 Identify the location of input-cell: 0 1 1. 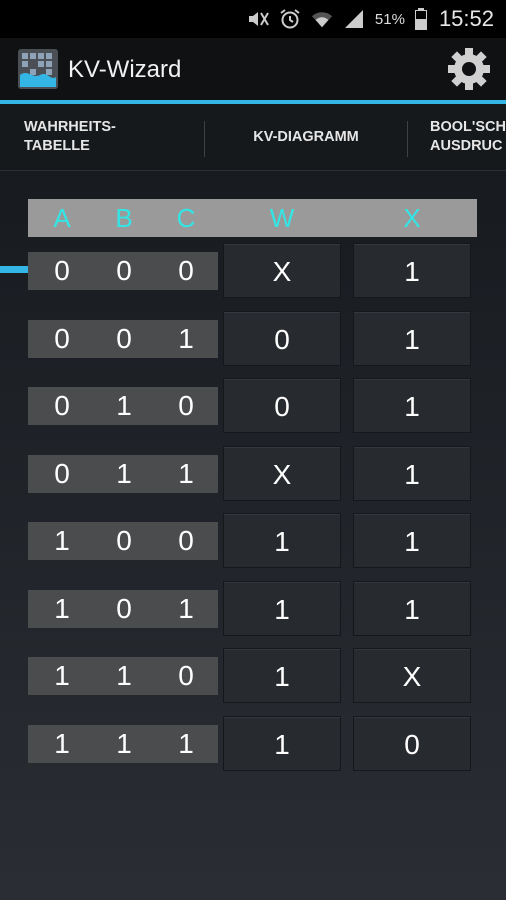
(123, 474).